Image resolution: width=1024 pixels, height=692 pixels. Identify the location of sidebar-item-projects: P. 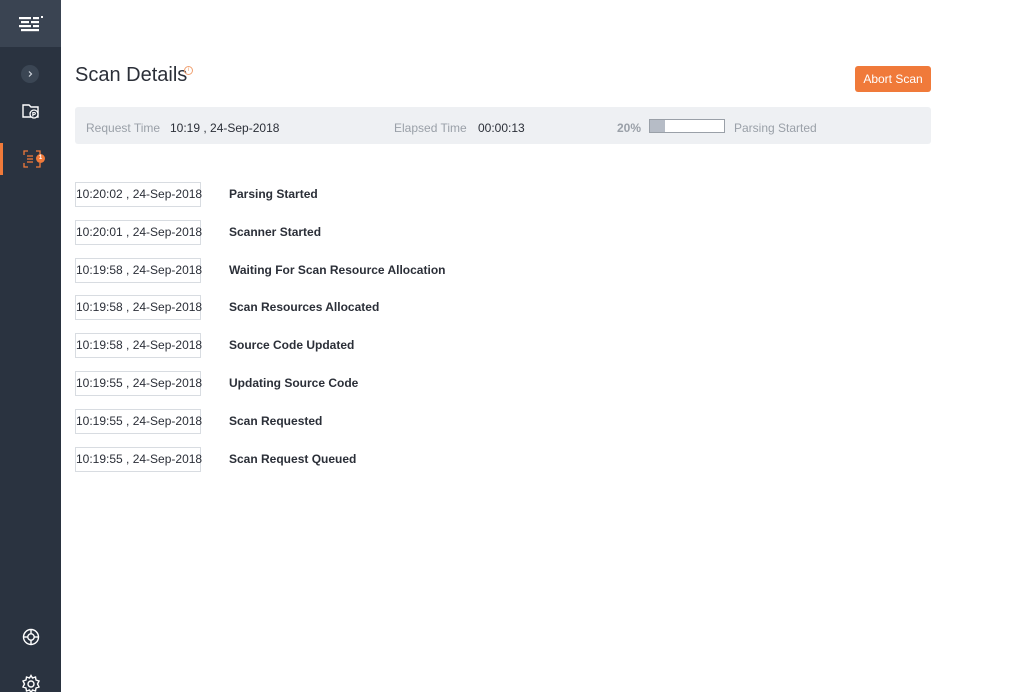
(30, 111).